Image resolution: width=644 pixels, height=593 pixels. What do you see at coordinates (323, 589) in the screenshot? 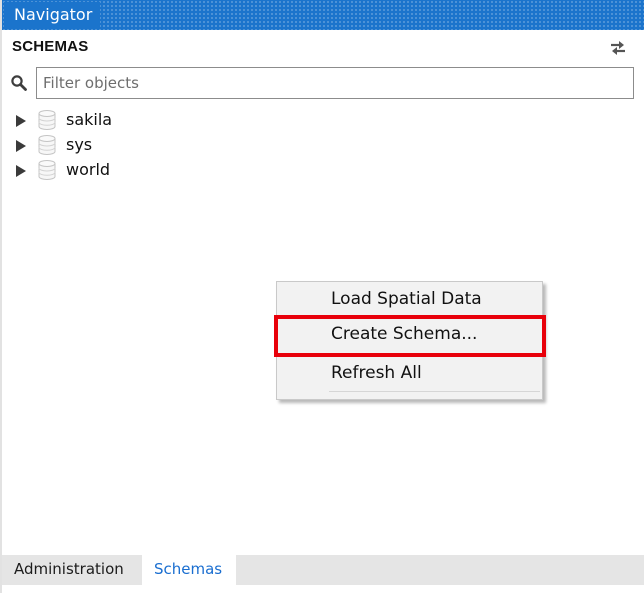
I see `bottom-strip` at bounding box center [323, 589].